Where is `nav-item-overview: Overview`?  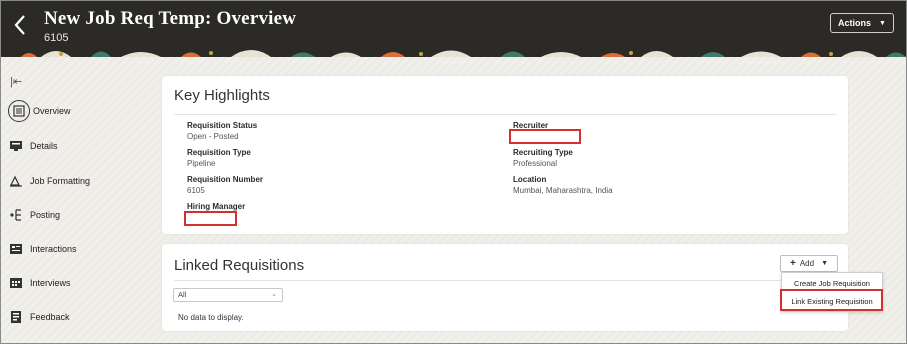
nav-item-overview: Overview is located at coordinates (39, 111).